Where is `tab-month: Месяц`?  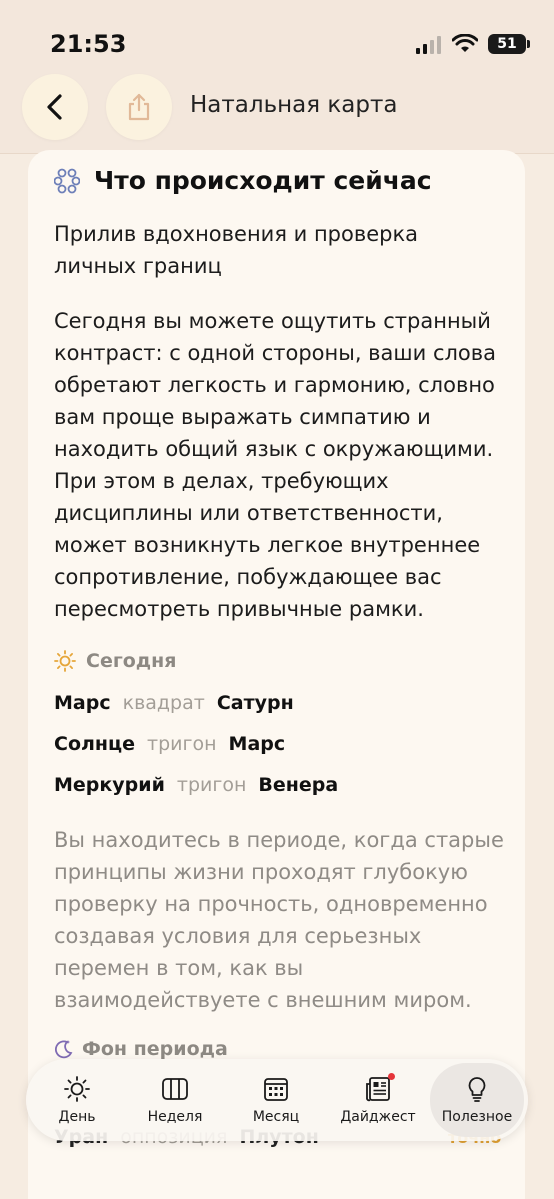 tab-month: Месяц is located at coordinates (276, 1100).